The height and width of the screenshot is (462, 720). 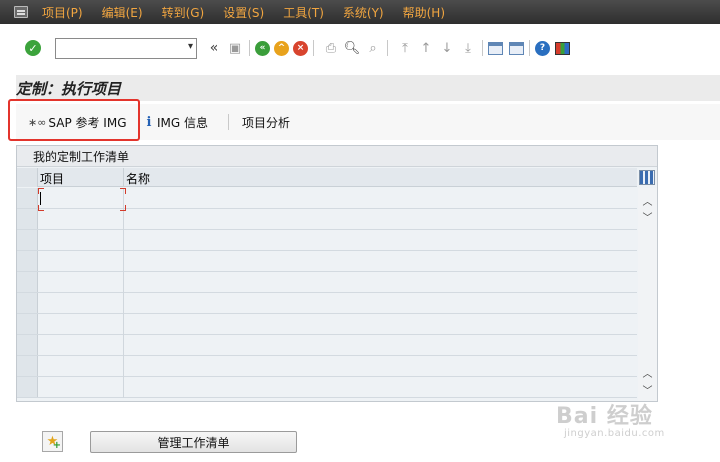 I want to click on watermark-sub: jingyan.baidu.com, so click(x=614, y=433).